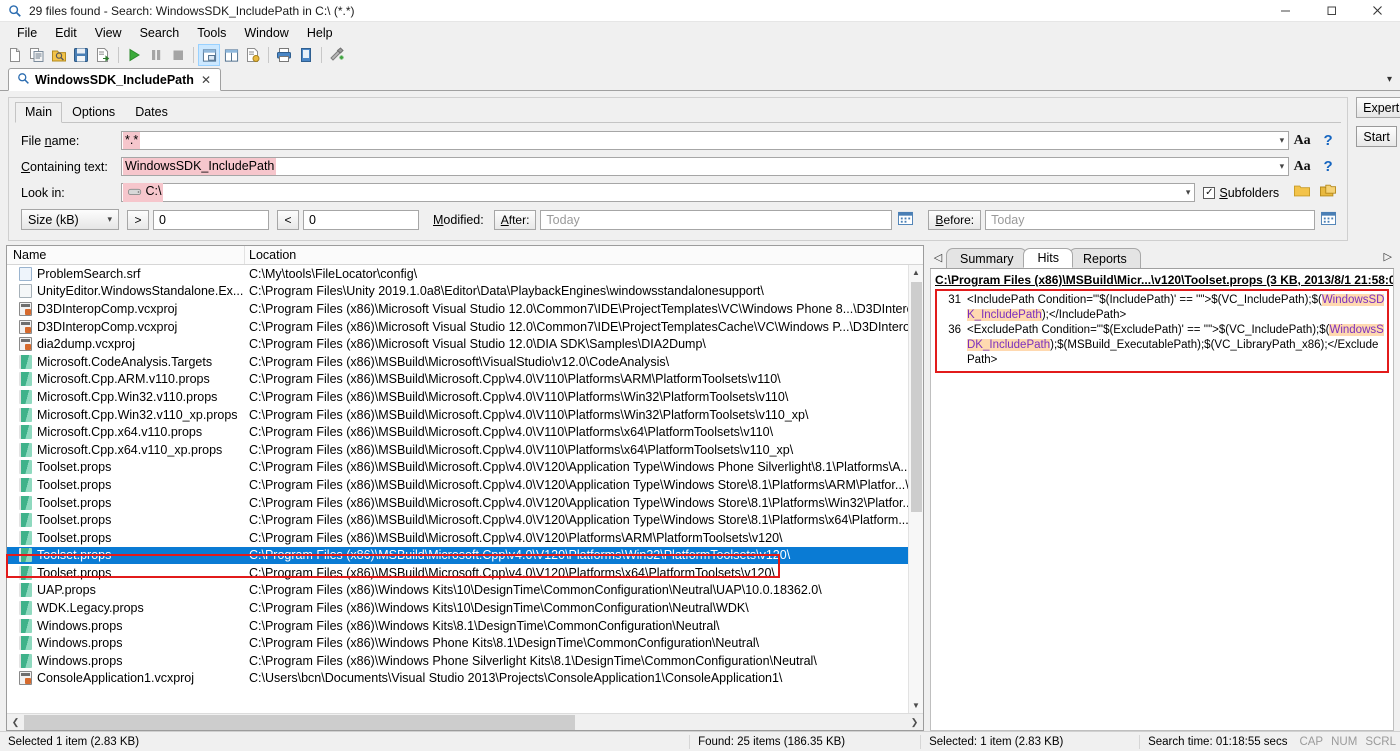  Describe the element at coordinates (156, 55) in the screenshot. I see `pause-search-icon` at that location.